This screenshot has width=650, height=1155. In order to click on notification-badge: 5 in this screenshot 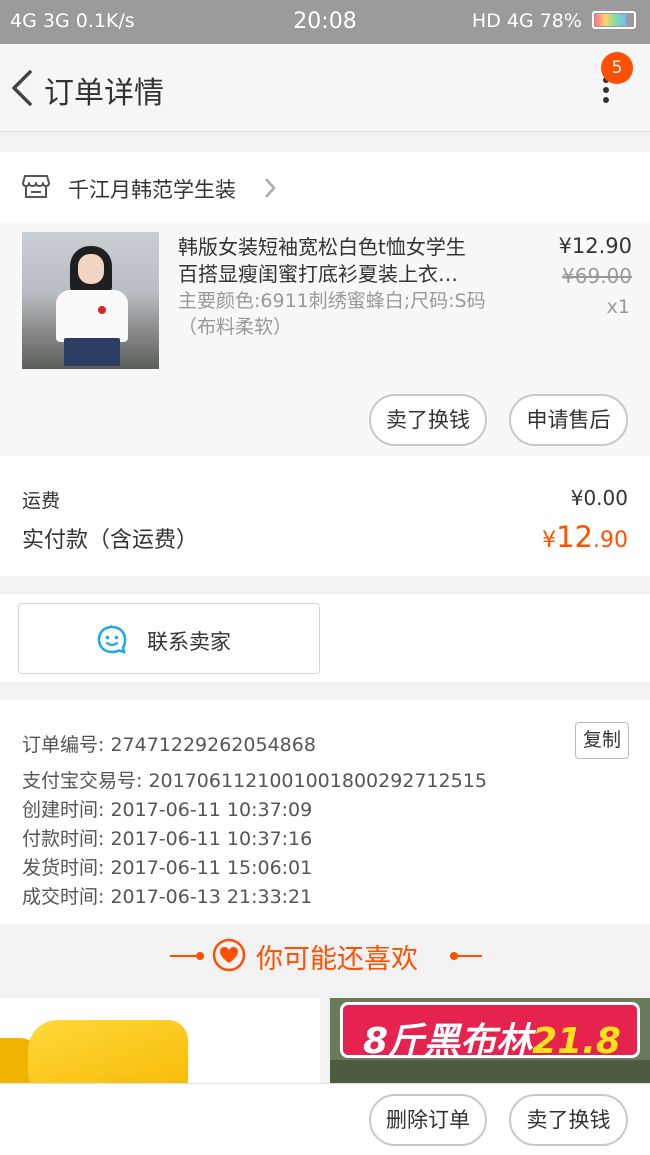, I will do `click(617, 68)`.